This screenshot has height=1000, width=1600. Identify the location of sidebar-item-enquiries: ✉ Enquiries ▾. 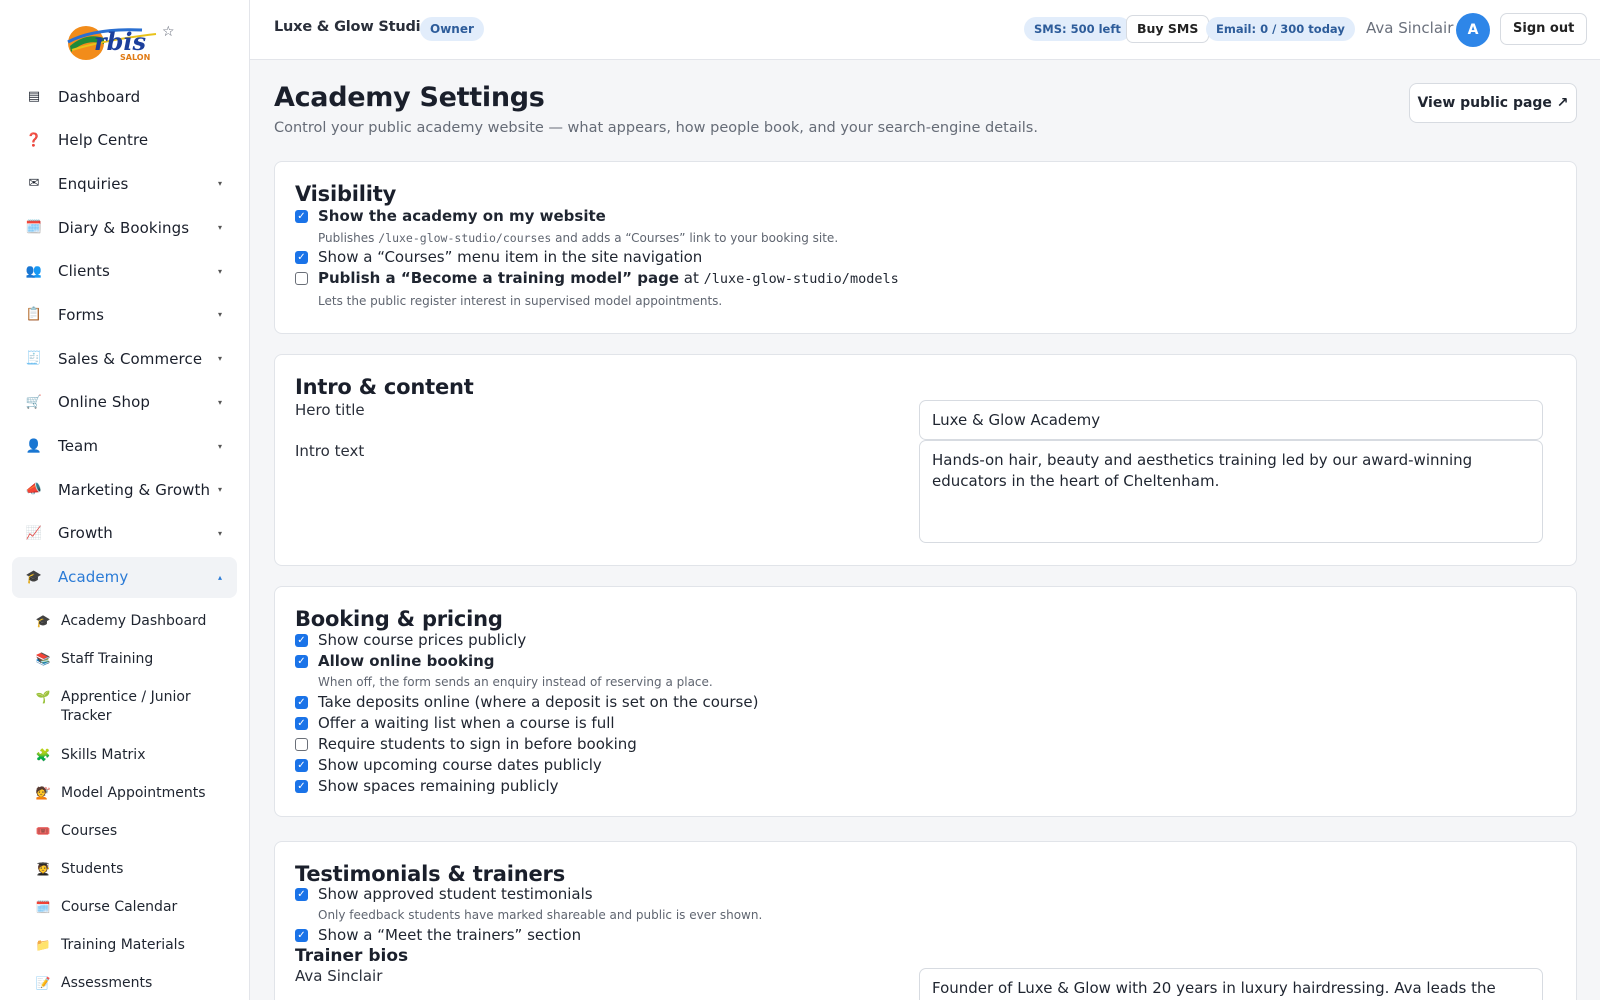
(124, 183).